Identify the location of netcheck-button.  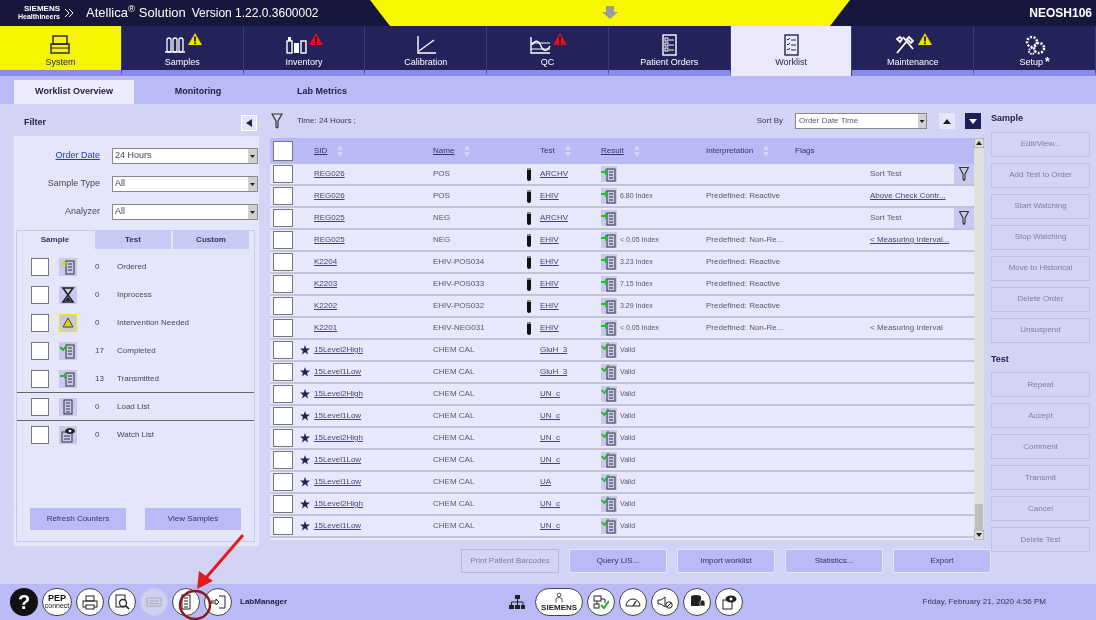
(601, 602).